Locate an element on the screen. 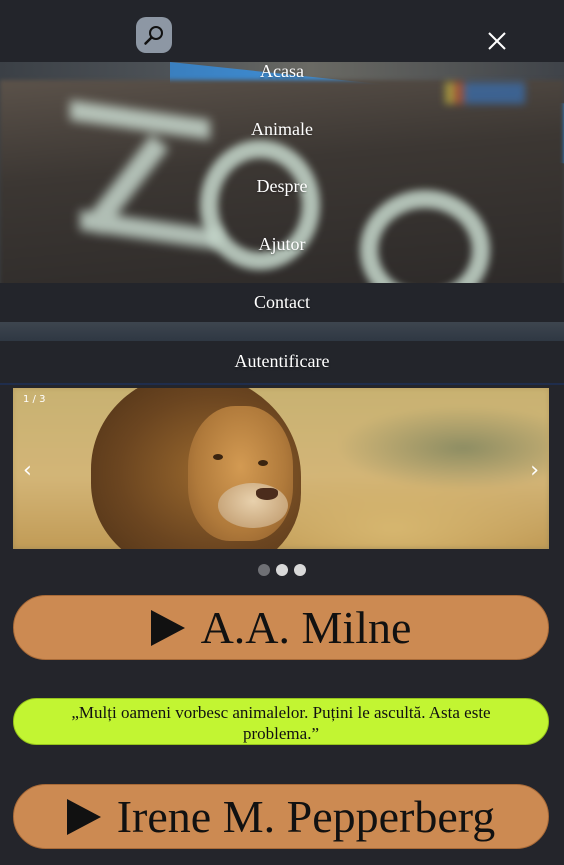 The width and height of the screenshot is (564, 865). author-name: Irene M. Pepperberg is located at coordinates (306, 816).